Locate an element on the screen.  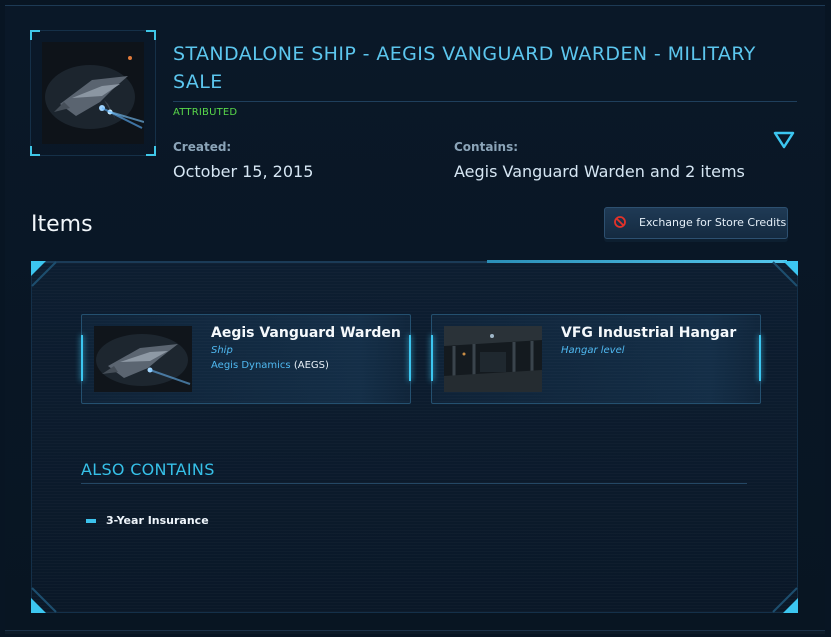
hangar-image is located at coordinates (493, 359).